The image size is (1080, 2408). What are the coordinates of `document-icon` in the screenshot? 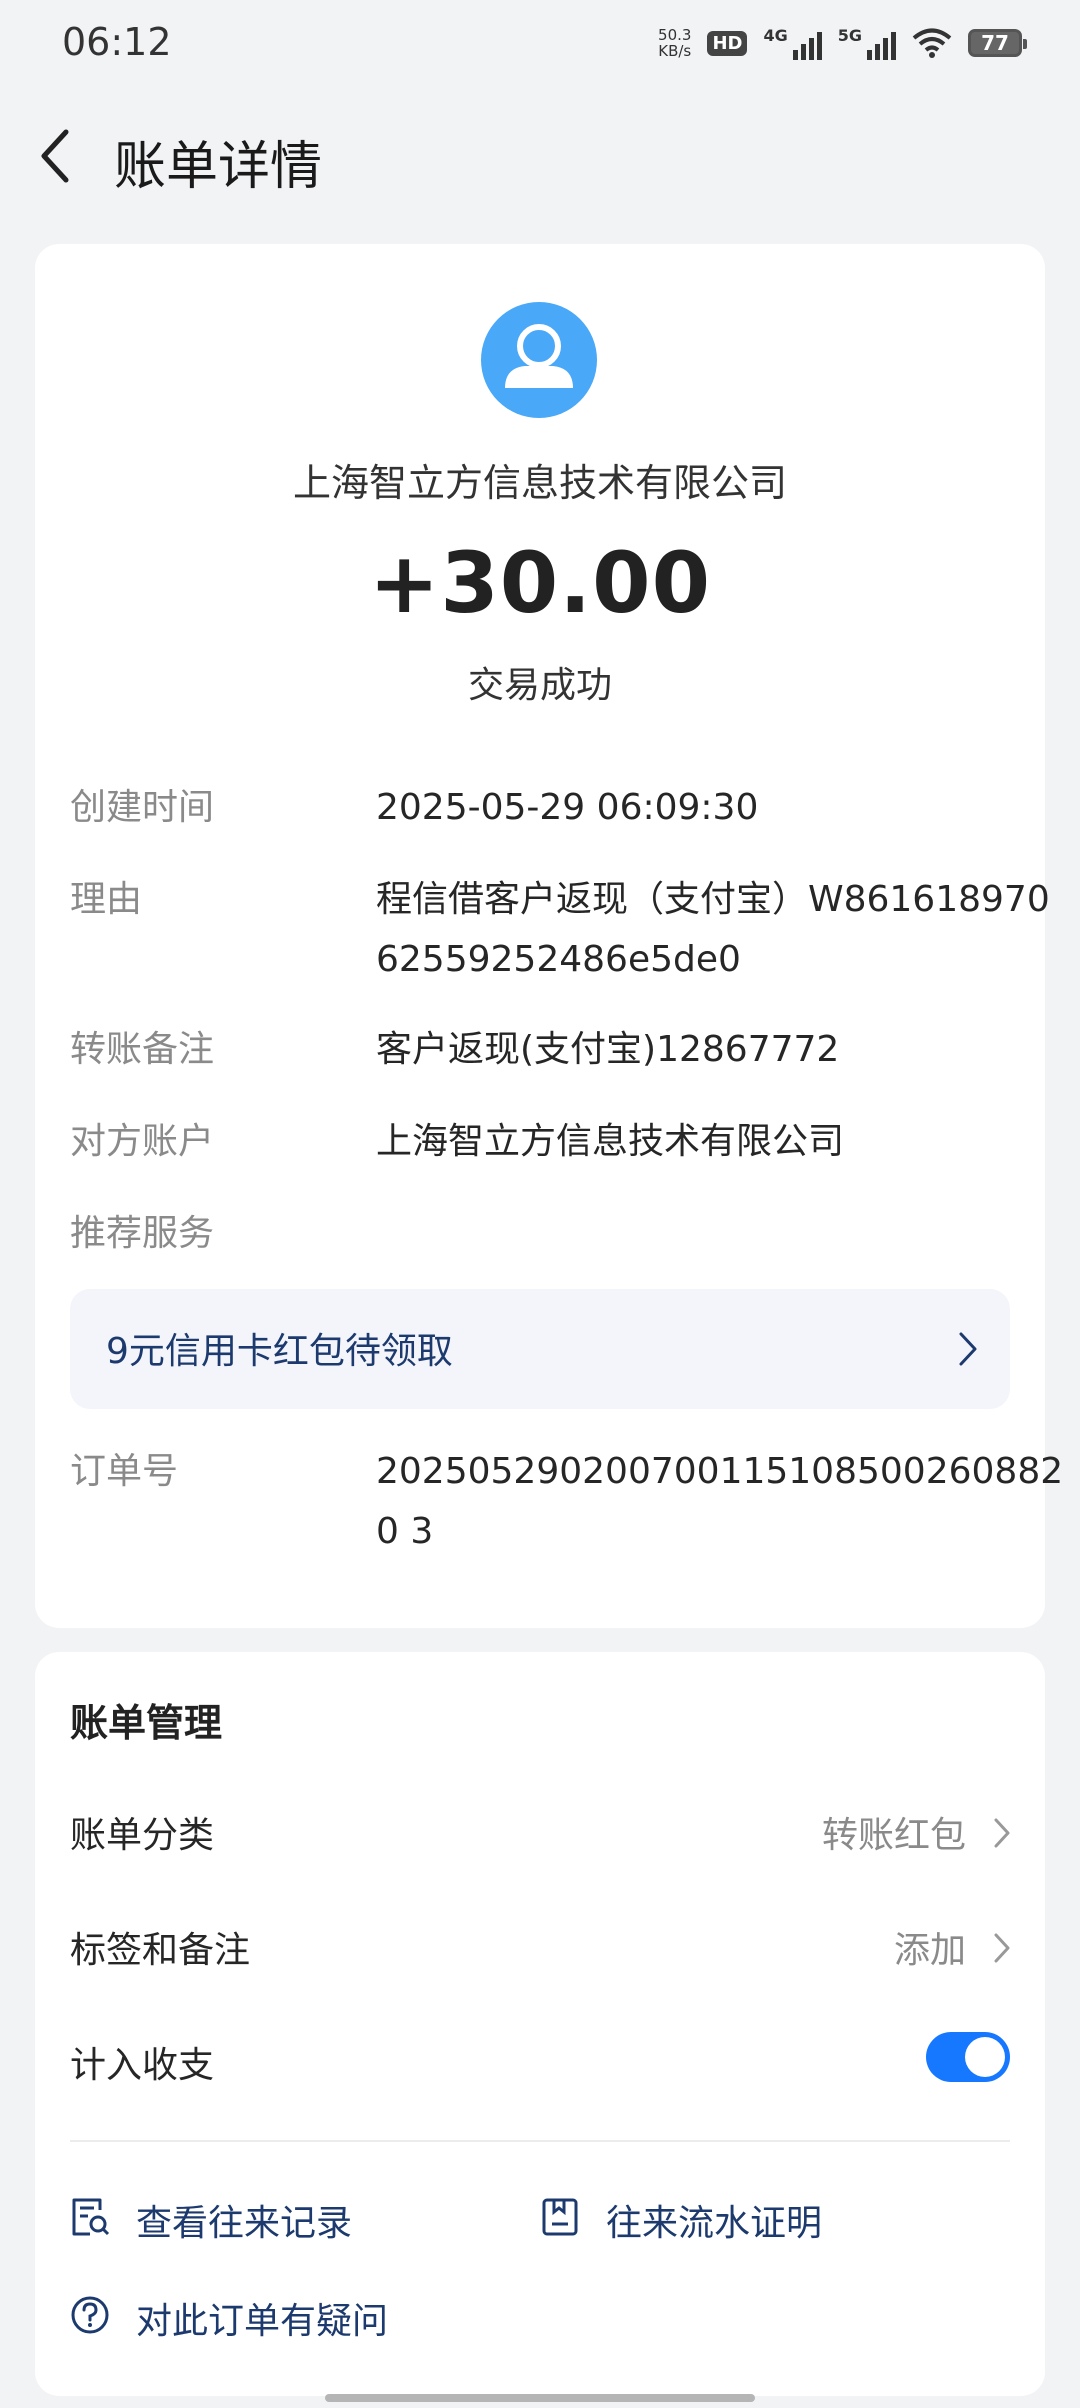 It's located at (560, 2217).